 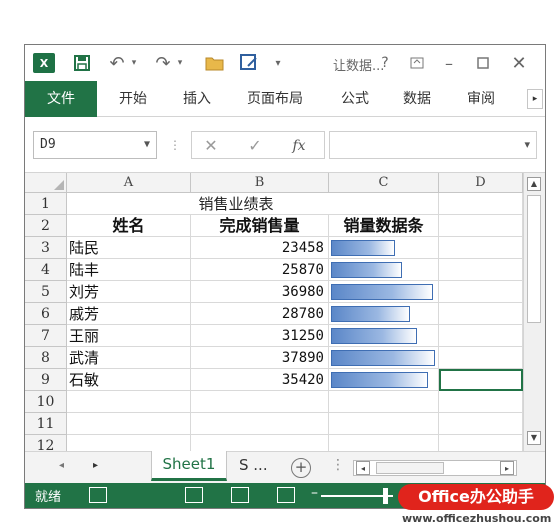 I want to click on header-cell-name: 姓名, so click(x=129, y=226).